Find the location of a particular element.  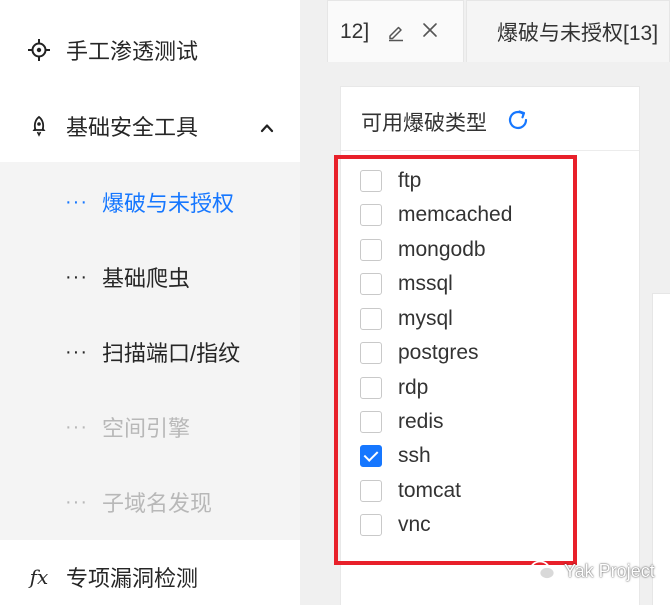

chevron-up-icon is located at coordinates (267, 126).